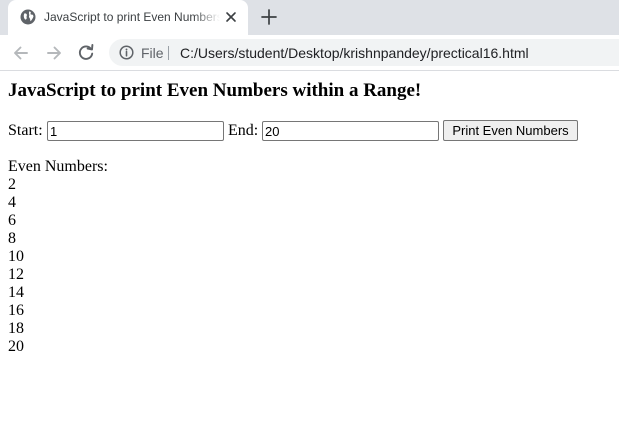  I want to click on result-heading: Even Numbers:, so click(58, 166).